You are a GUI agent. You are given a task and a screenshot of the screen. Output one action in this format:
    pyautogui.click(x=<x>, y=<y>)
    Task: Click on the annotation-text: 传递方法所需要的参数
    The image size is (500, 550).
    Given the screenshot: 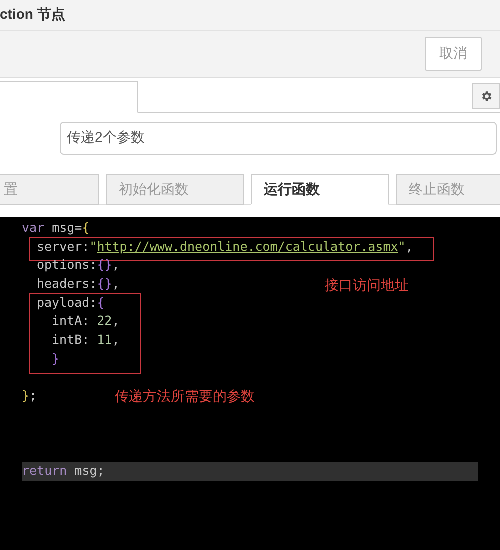 What is the action you would take?
    pyautogui.click(x=185, y=397)
    